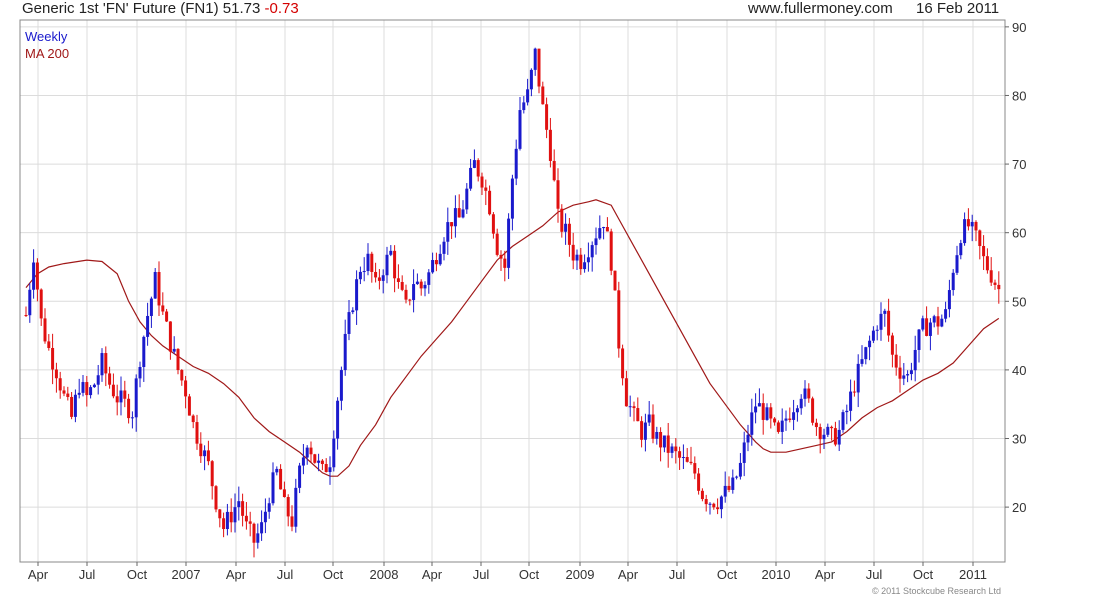 This screenshot has height=600, width=1100. What do you see at coordinates (776, 574) in the screenshot?
I see `x-tick-label: 2010` at bounding box center [776, 574].